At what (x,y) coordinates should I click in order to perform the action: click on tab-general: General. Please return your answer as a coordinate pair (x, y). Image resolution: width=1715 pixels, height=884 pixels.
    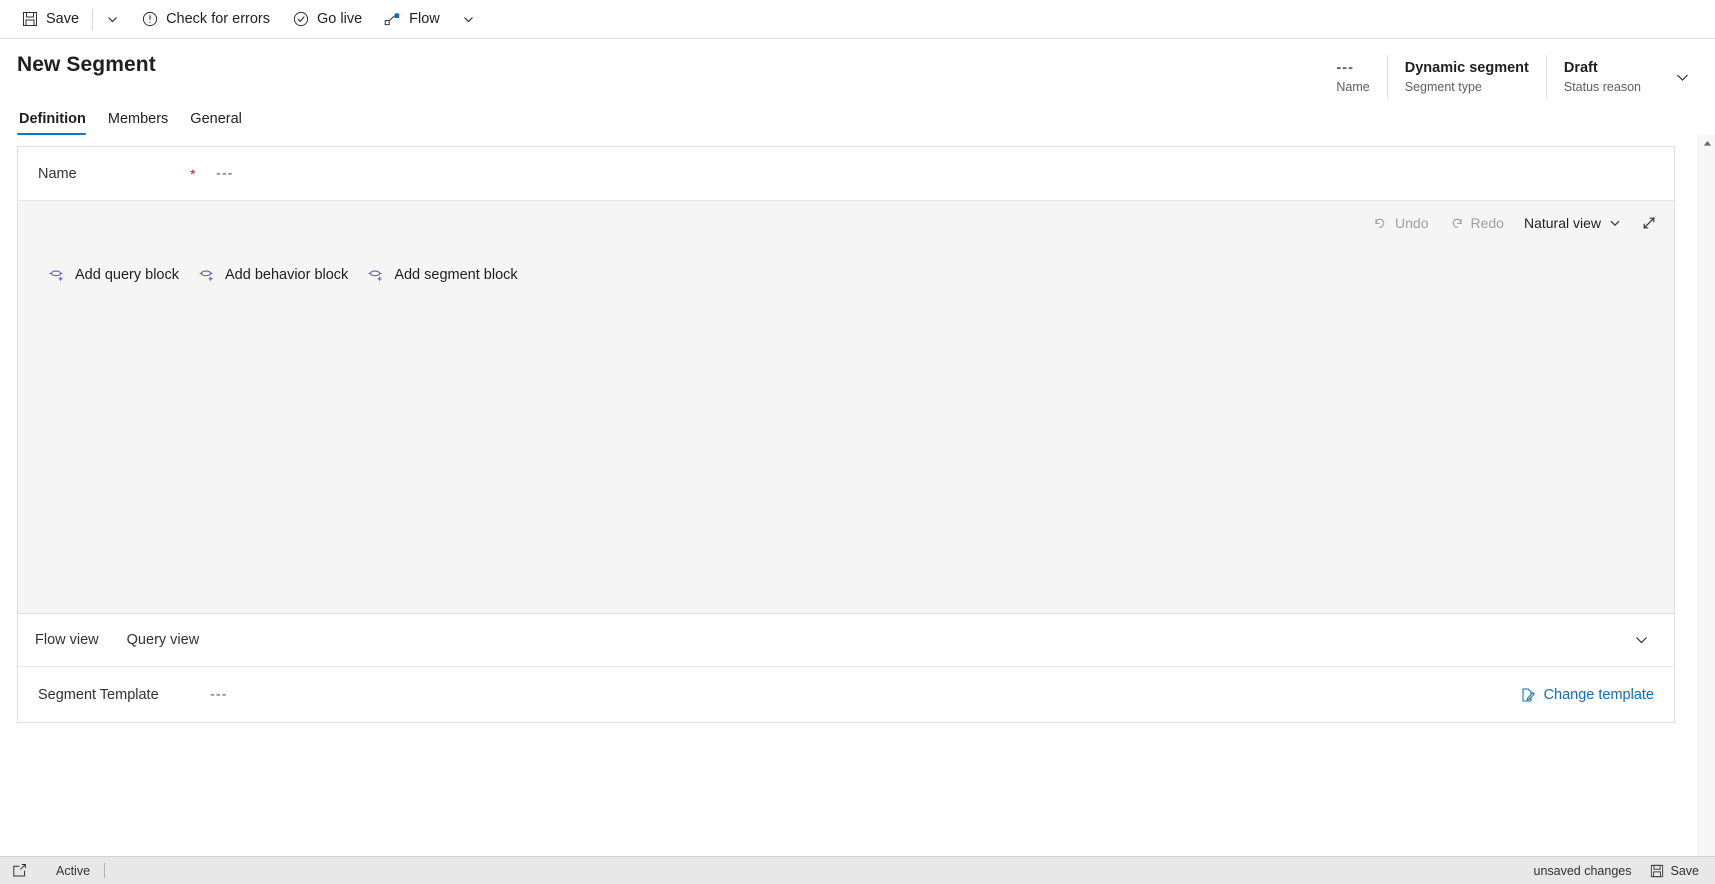
    Looking at the image, I should click on (216, 123).